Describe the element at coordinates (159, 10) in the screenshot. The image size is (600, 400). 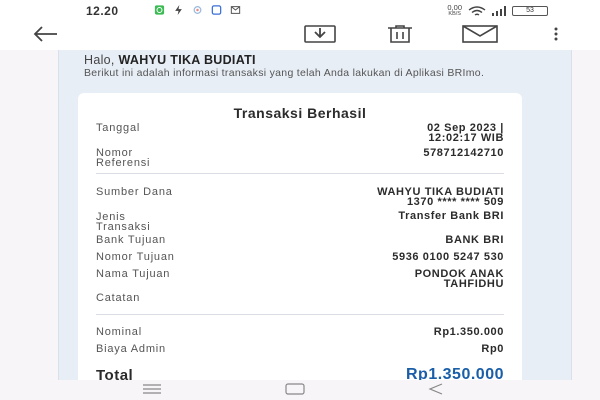
I see `whatsapp-icon` at that location.